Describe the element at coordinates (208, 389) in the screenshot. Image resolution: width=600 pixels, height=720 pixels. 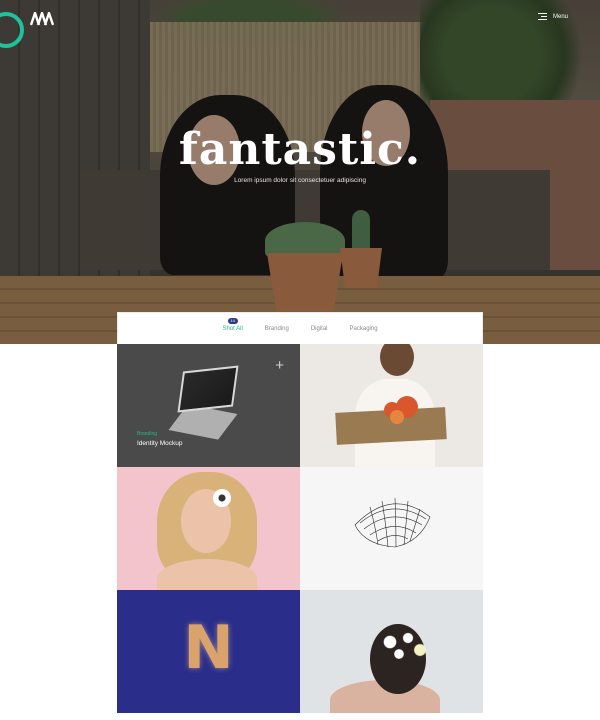
I see `laptop-screen-shape` at that location.